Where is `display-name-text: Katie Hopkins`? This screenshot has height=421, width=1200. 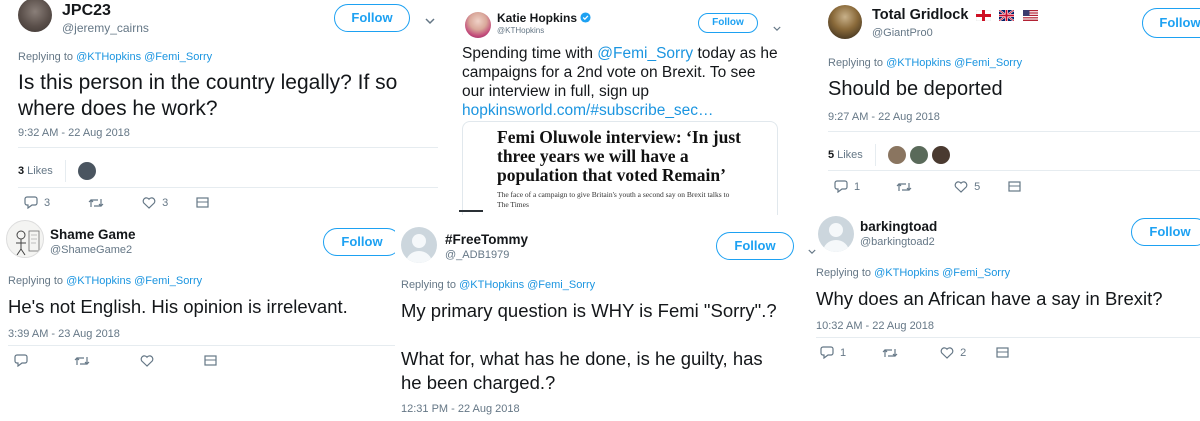 display-name-text: Katie Hopkins is located at coordinates (537, 18).